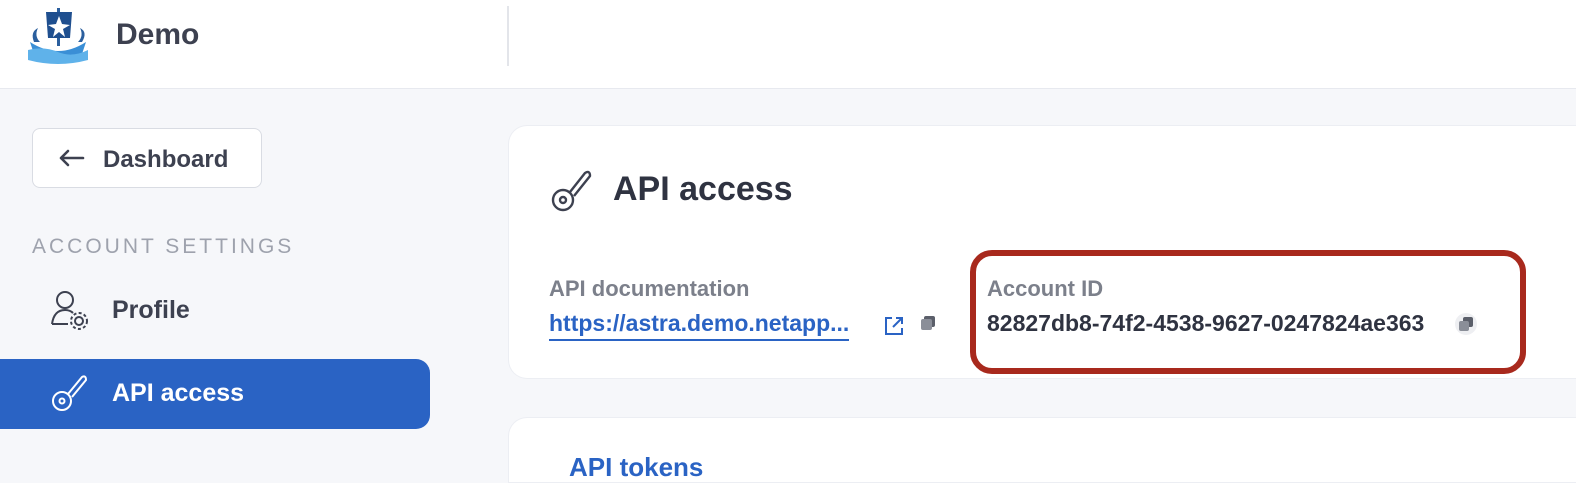 This screenshot has height=483, width=1576. I want to click on viking-ship-logo, so click(58, 34).